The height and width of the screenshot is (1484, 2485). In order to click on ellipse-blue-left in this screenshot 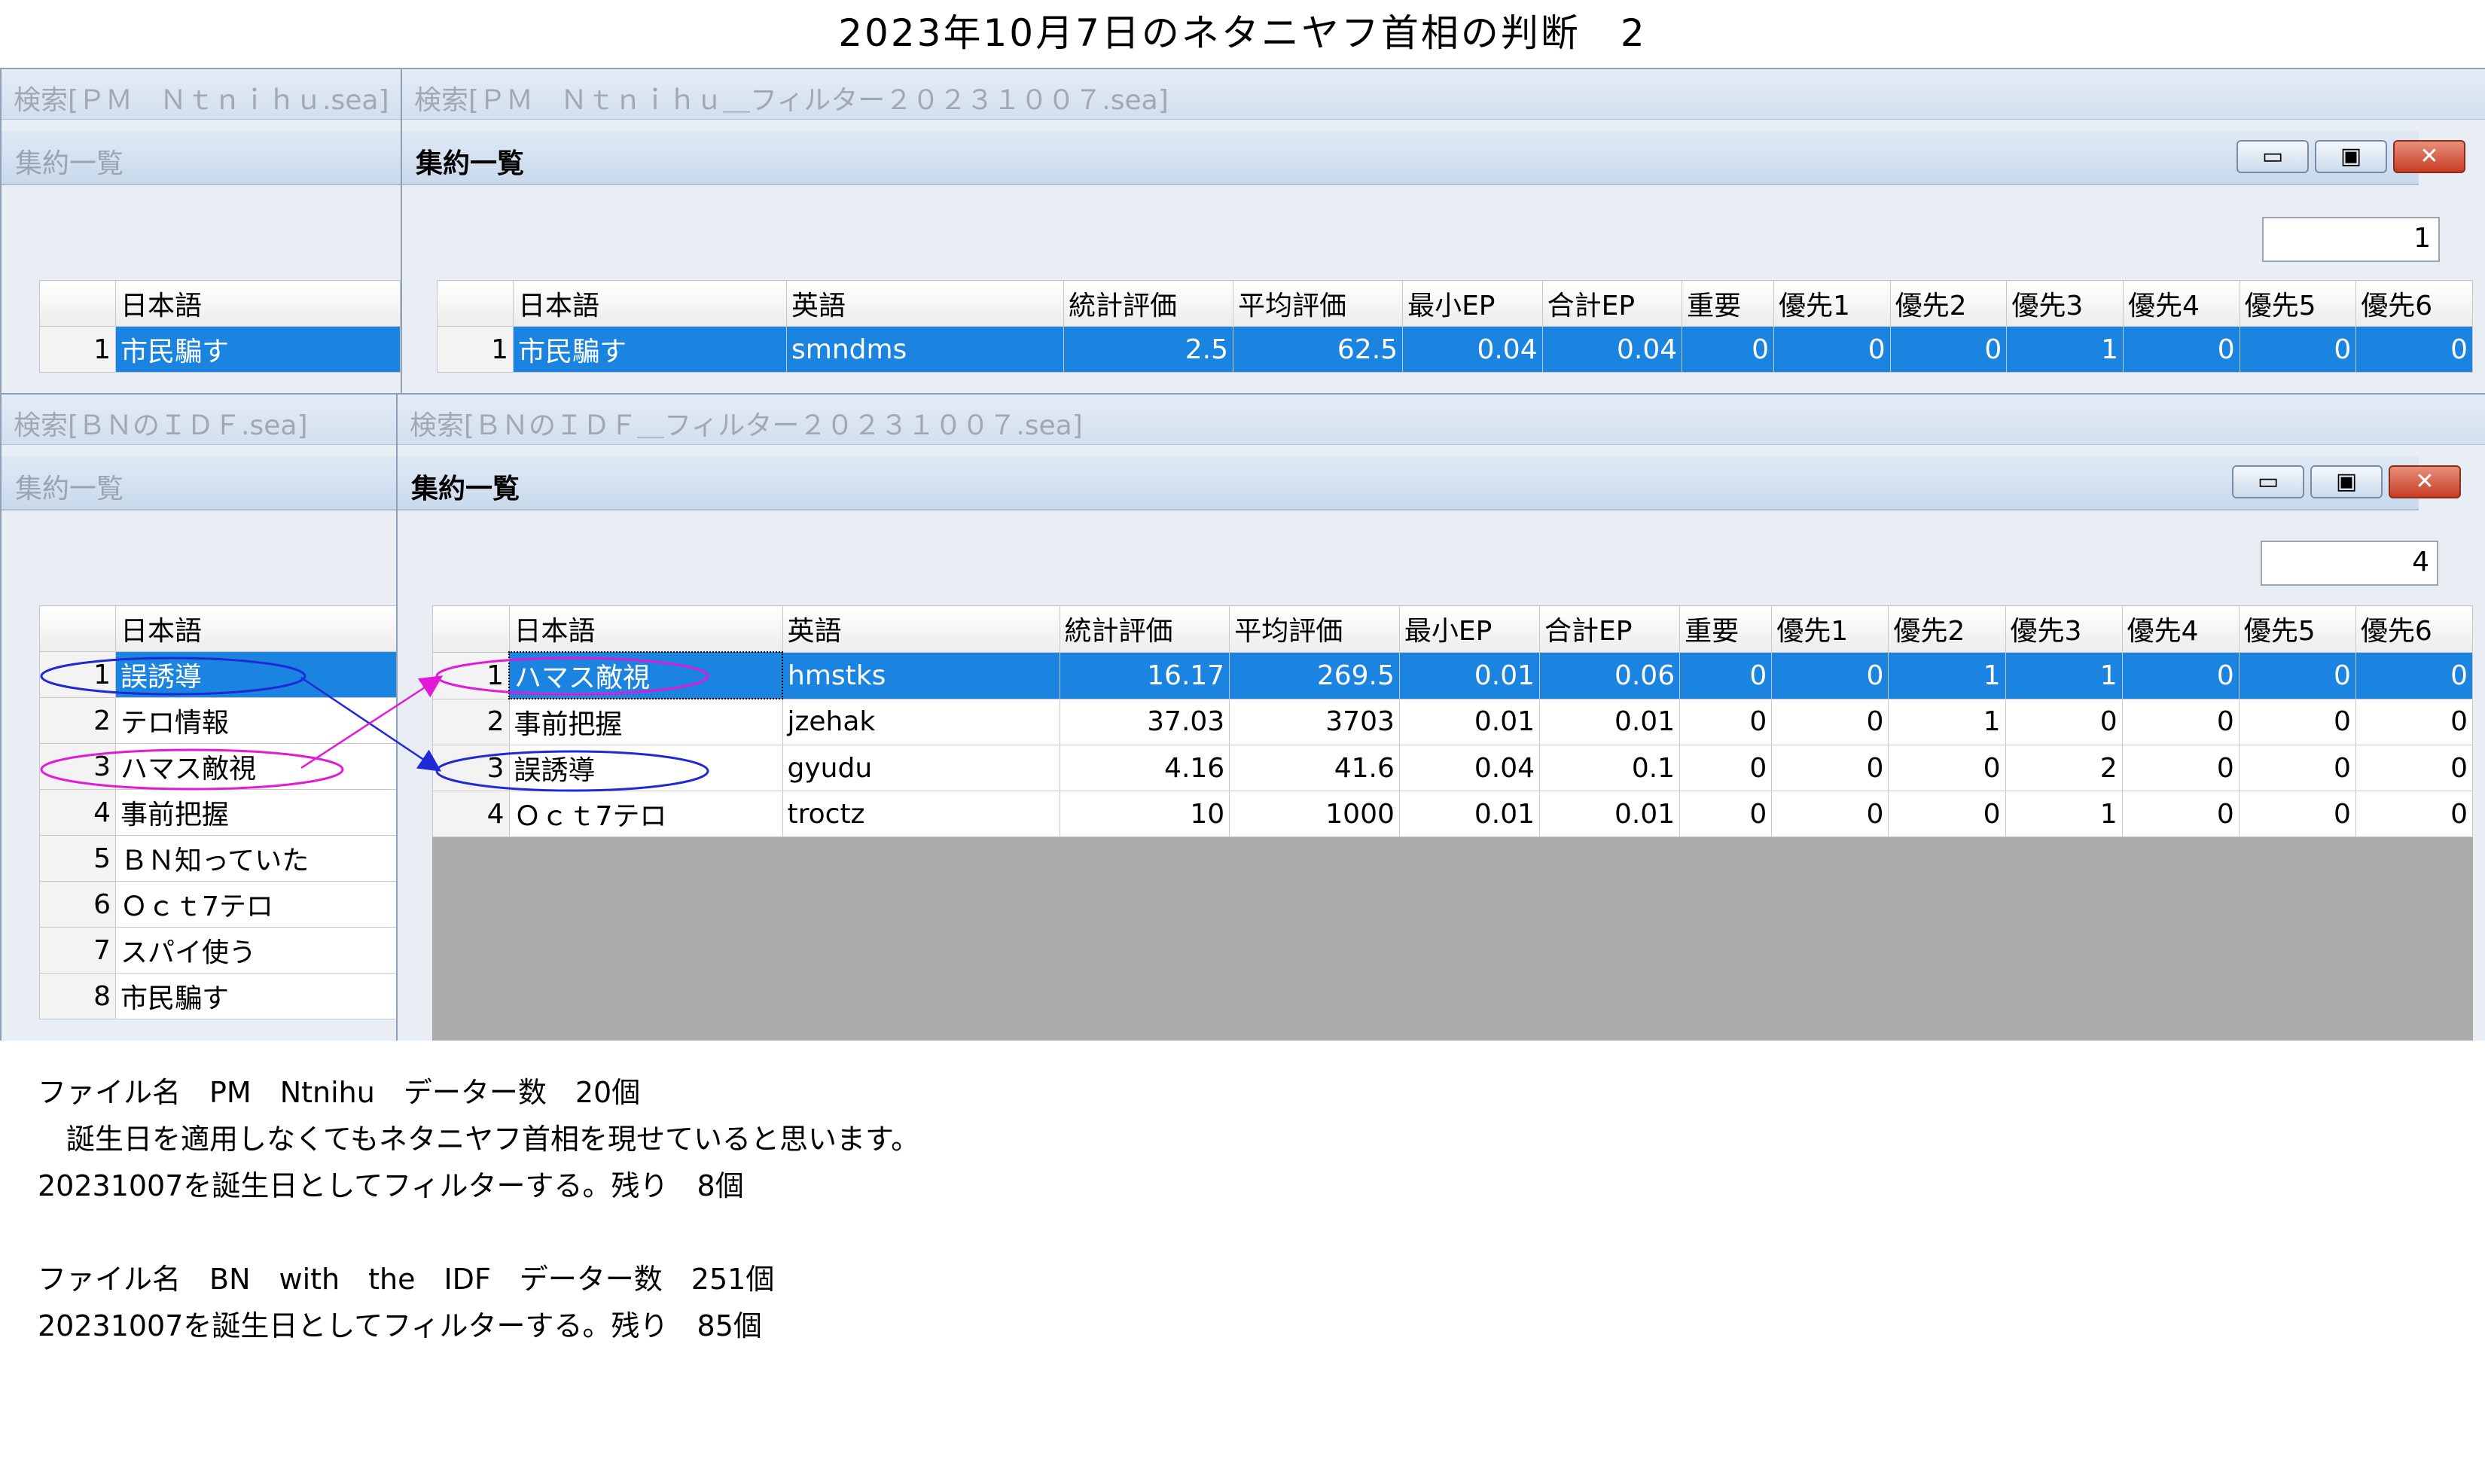, I will do `click(173, 676)`.